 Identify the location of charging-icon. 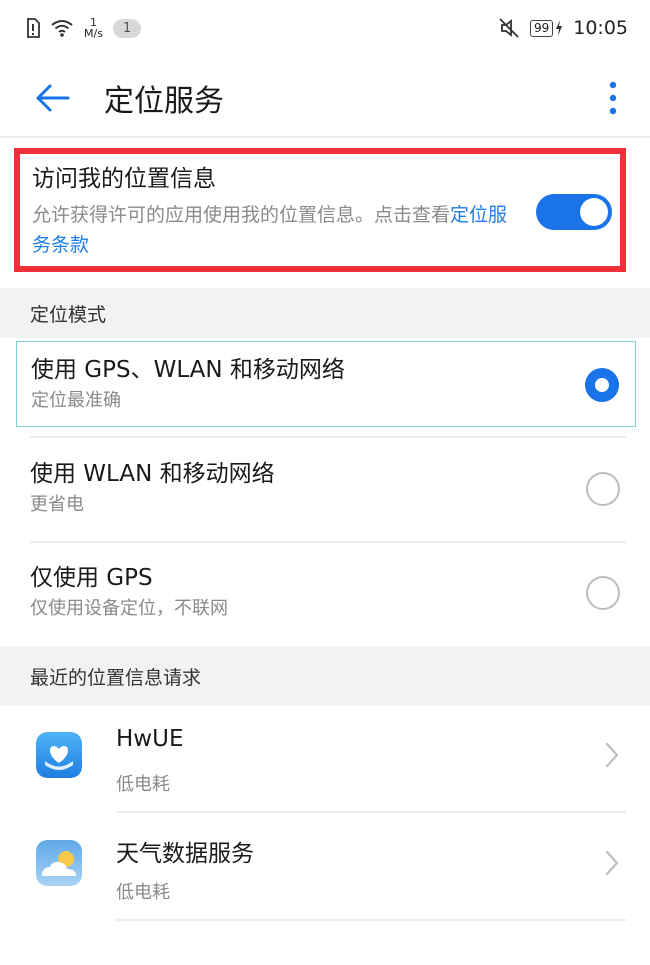
(559, 28).